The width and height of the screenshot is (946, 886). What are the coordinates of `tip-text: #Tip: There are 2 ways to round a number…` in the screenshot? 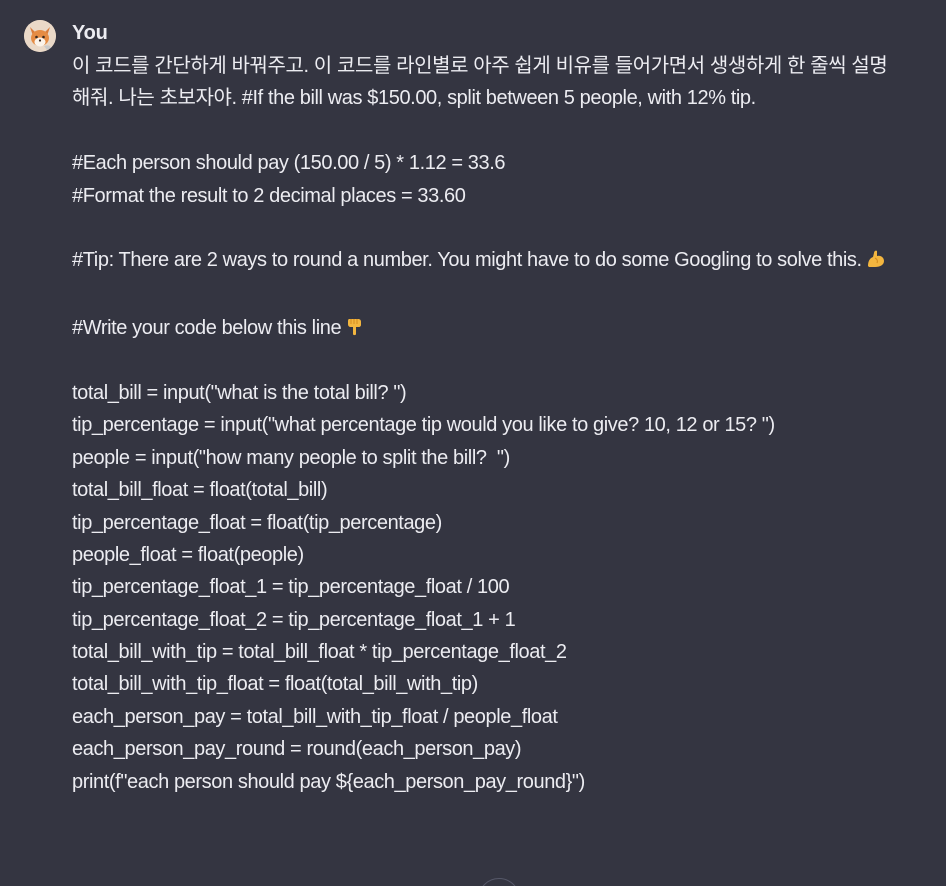 It's located at (467, 260).